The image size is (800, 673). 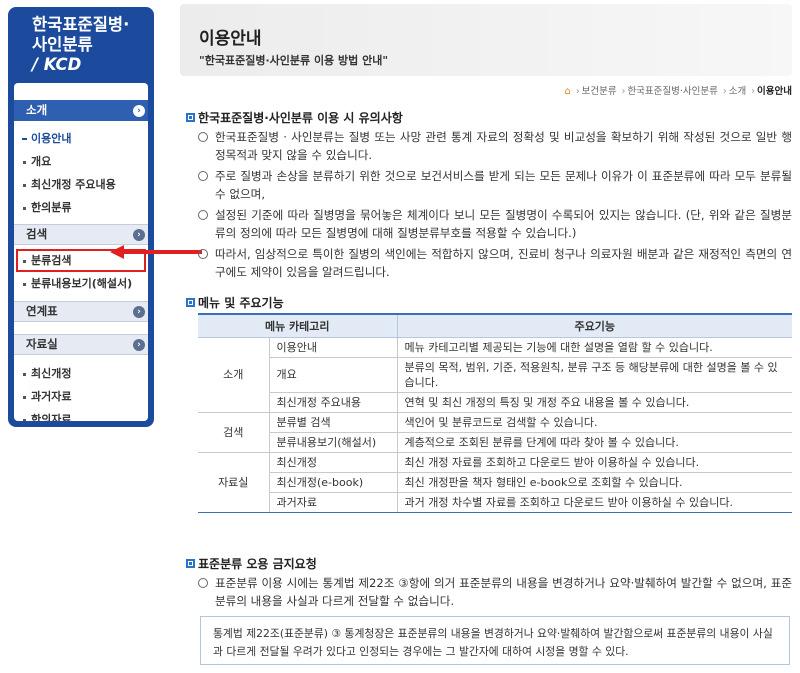 I want to click on sidebar-item-commentary: 분류내용보기(해설서), so click(x=81, y=283).